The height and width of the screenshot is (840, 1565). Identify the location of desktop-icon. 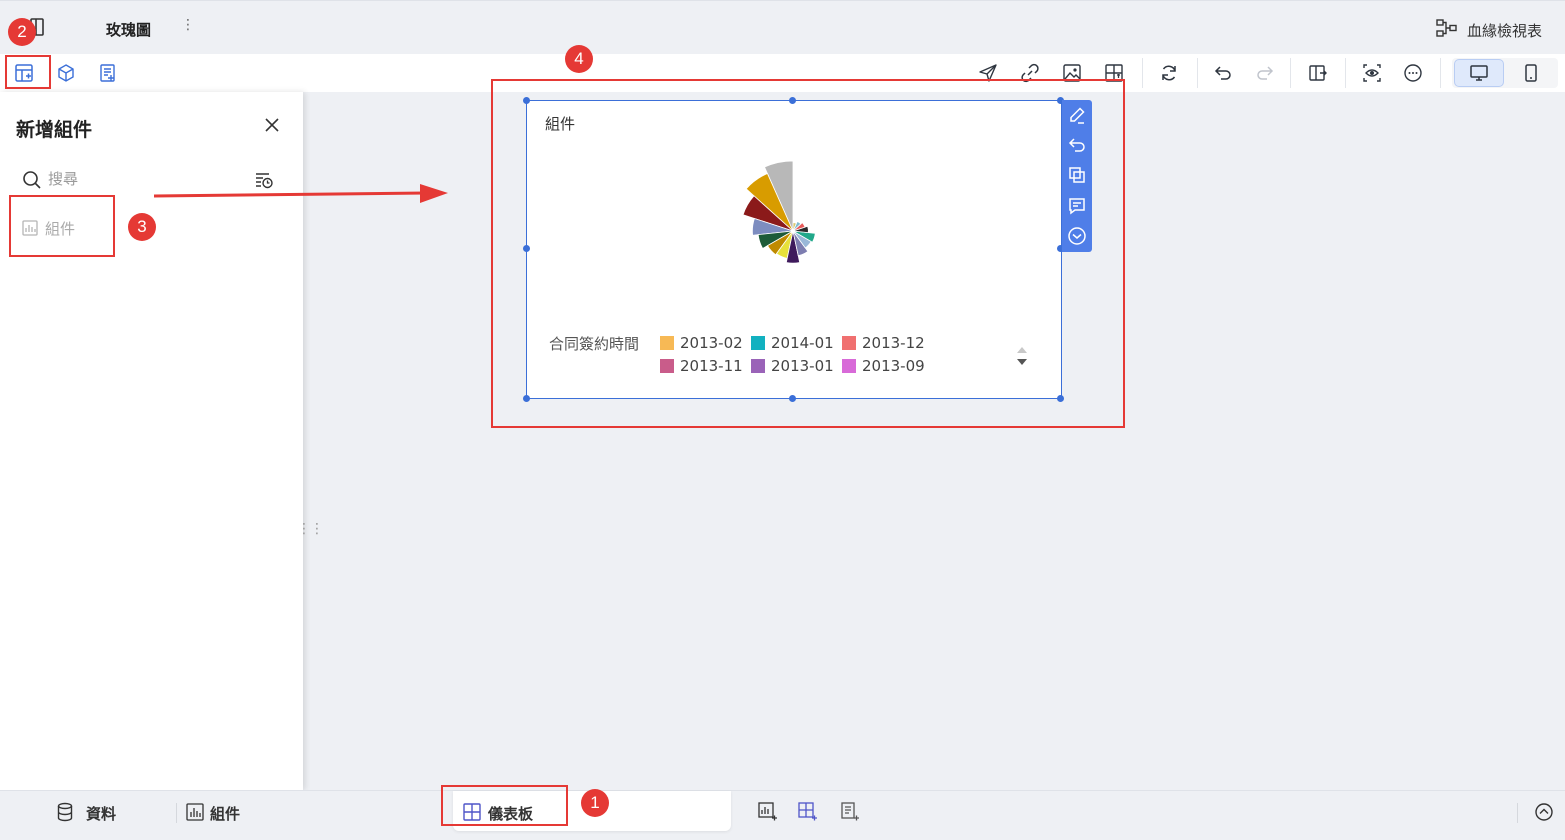
(1479, 73).